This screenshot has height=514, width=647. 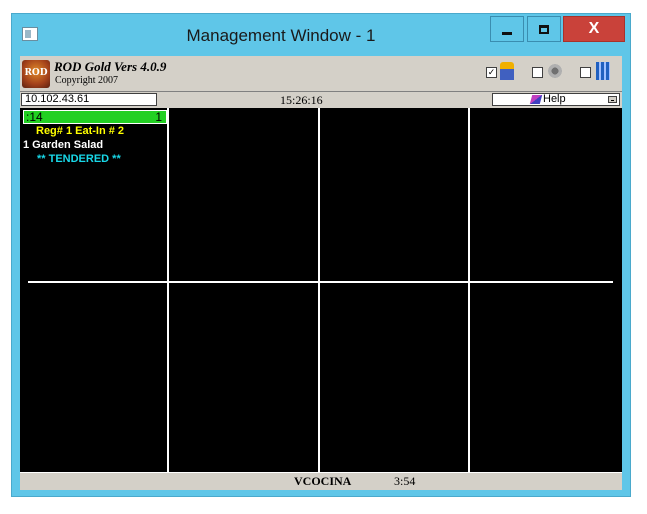 I want to click on ticket-register-line: Reg# 1 Eat-In # 2, so click(x=80, y=131).